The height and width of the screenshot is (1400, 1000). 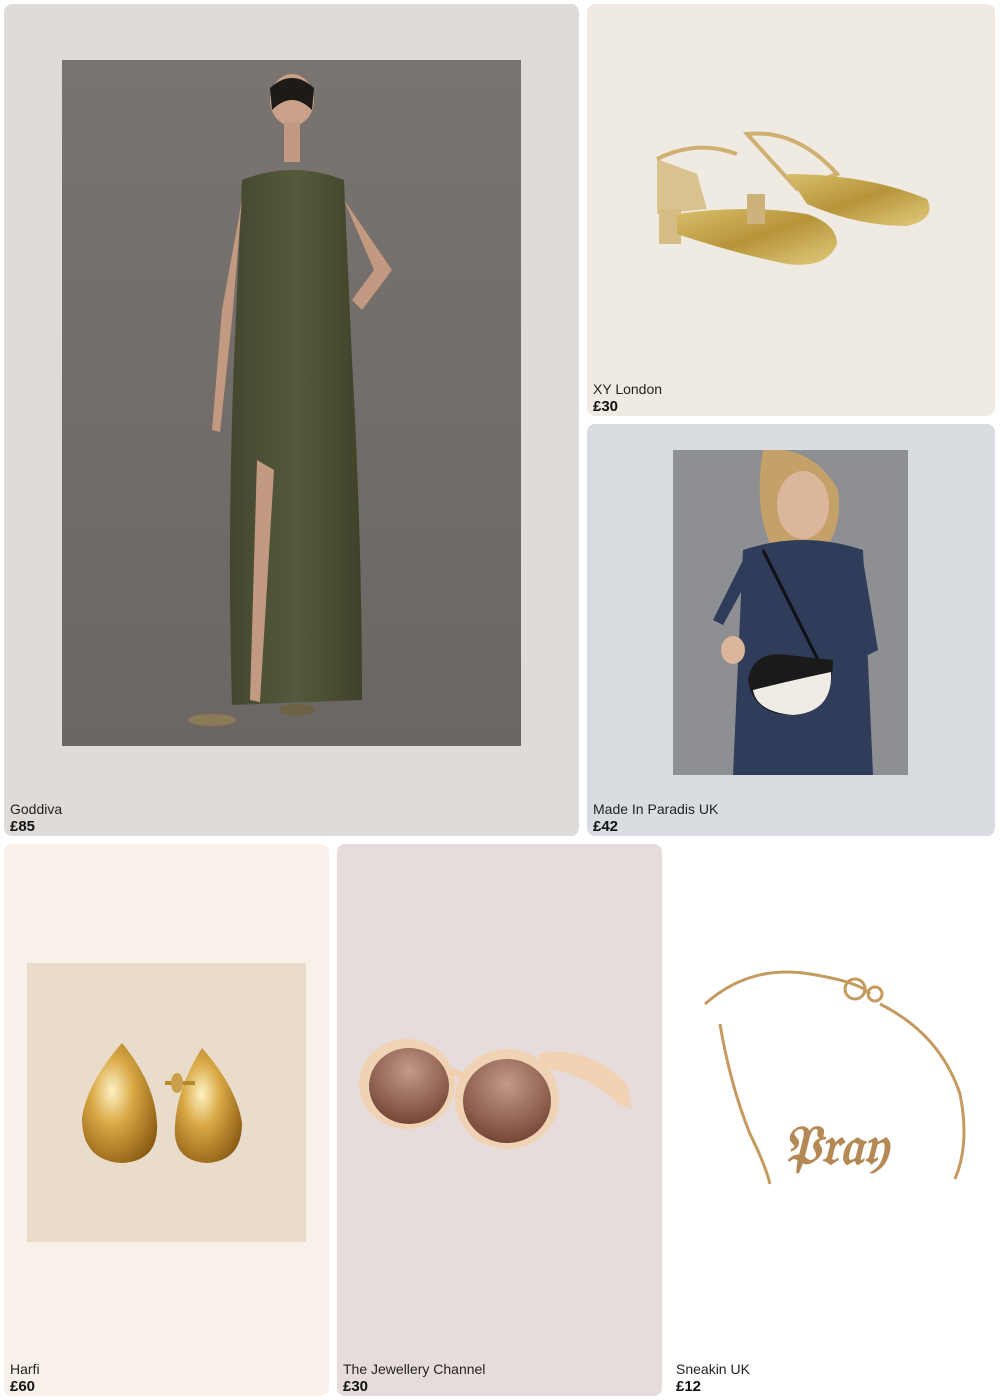 I want to click on product-card-the-jewellery-channel: The Jewellery Channel £30, so click(x=499, y=1120).